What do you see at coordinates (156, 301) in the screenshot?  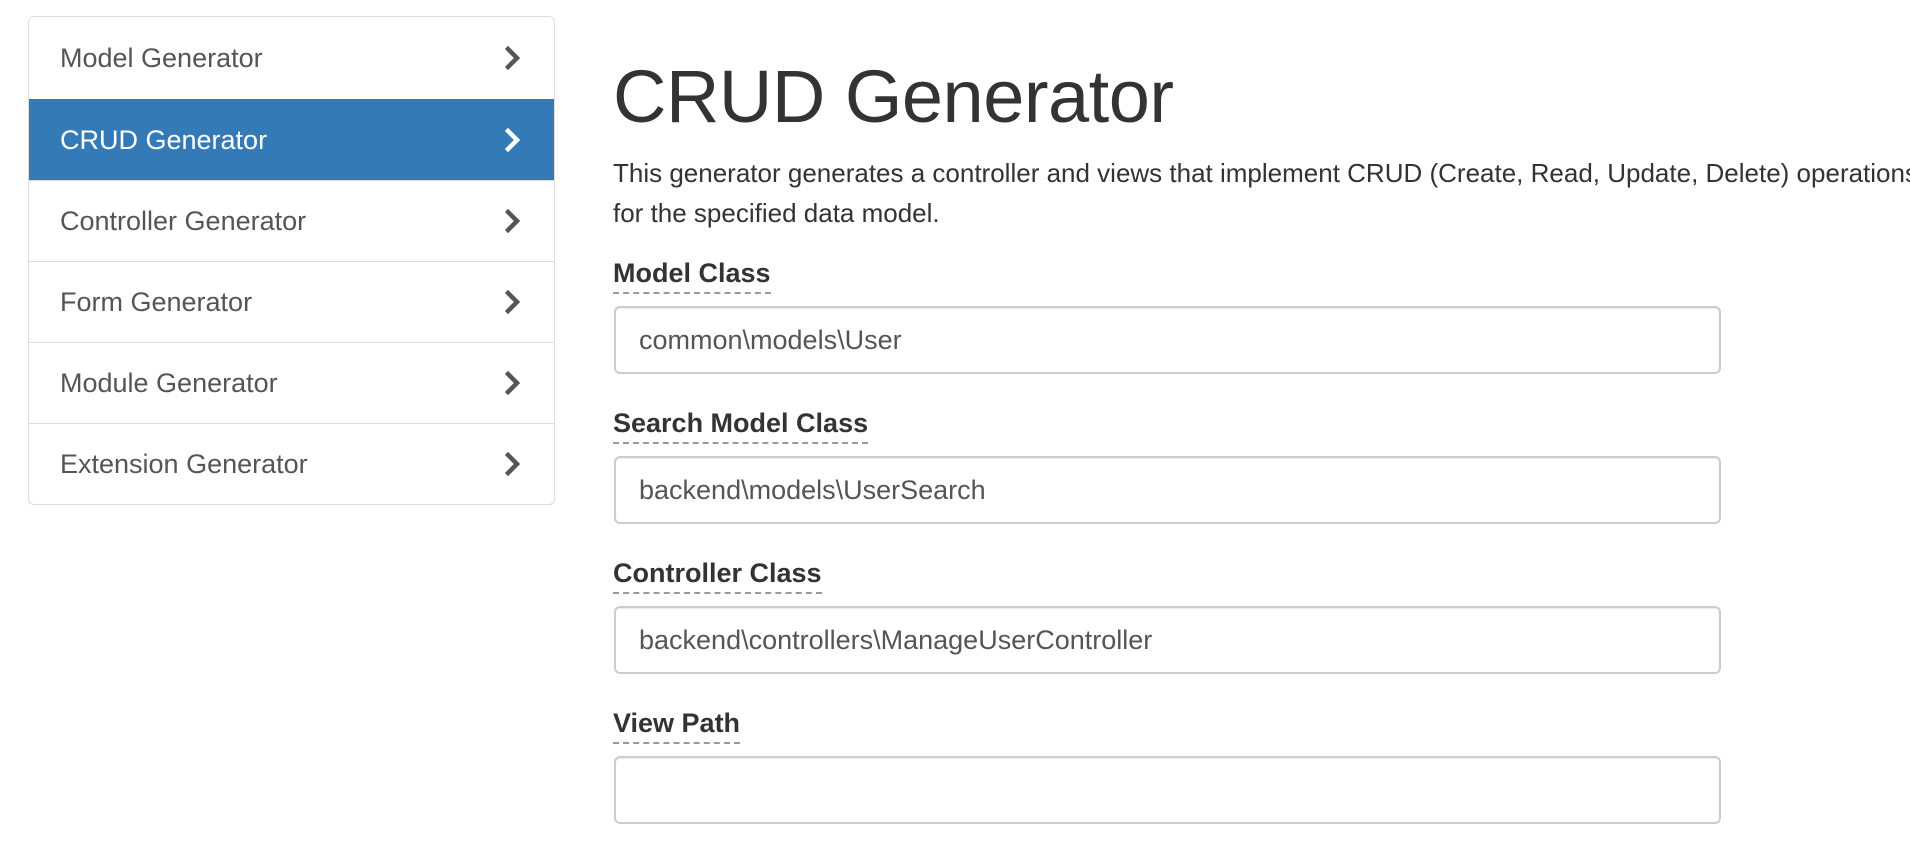 I see `sidebar-item-label: Form Generator` at bounding box center [156, 301].